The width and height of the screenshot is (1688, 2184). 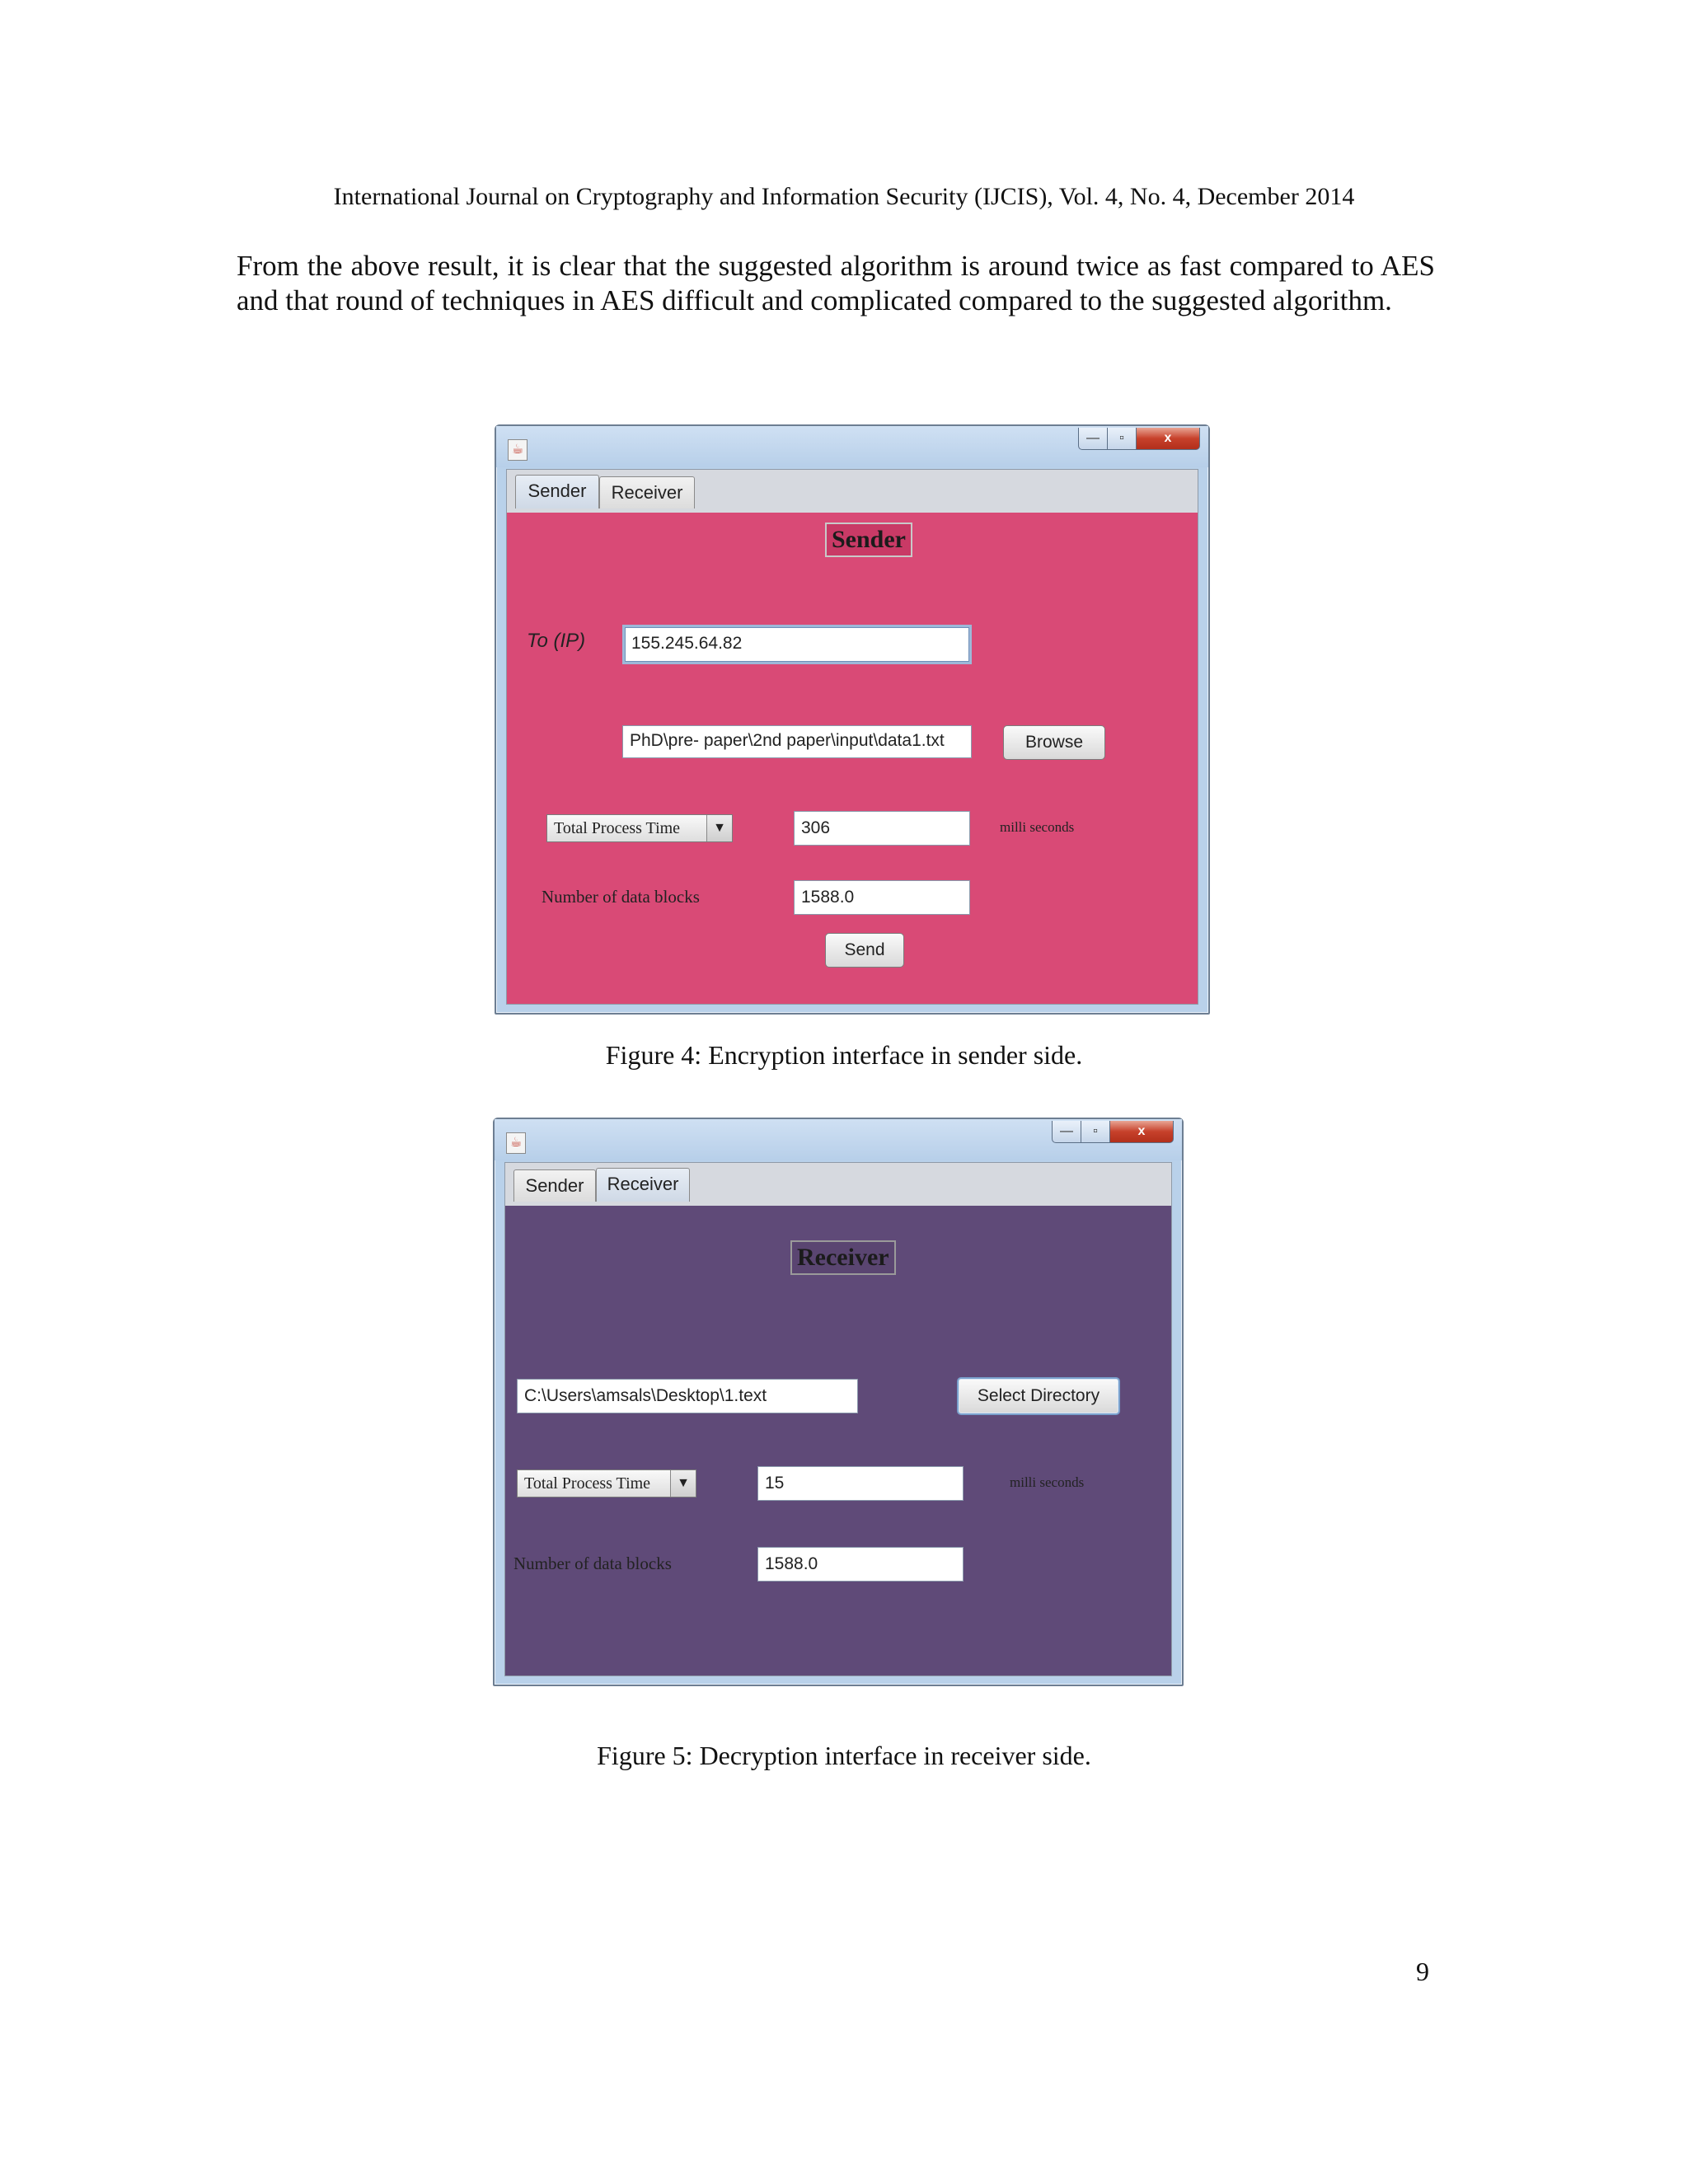 I want to click on page-number: 9, so click(x=1422, y=1971).